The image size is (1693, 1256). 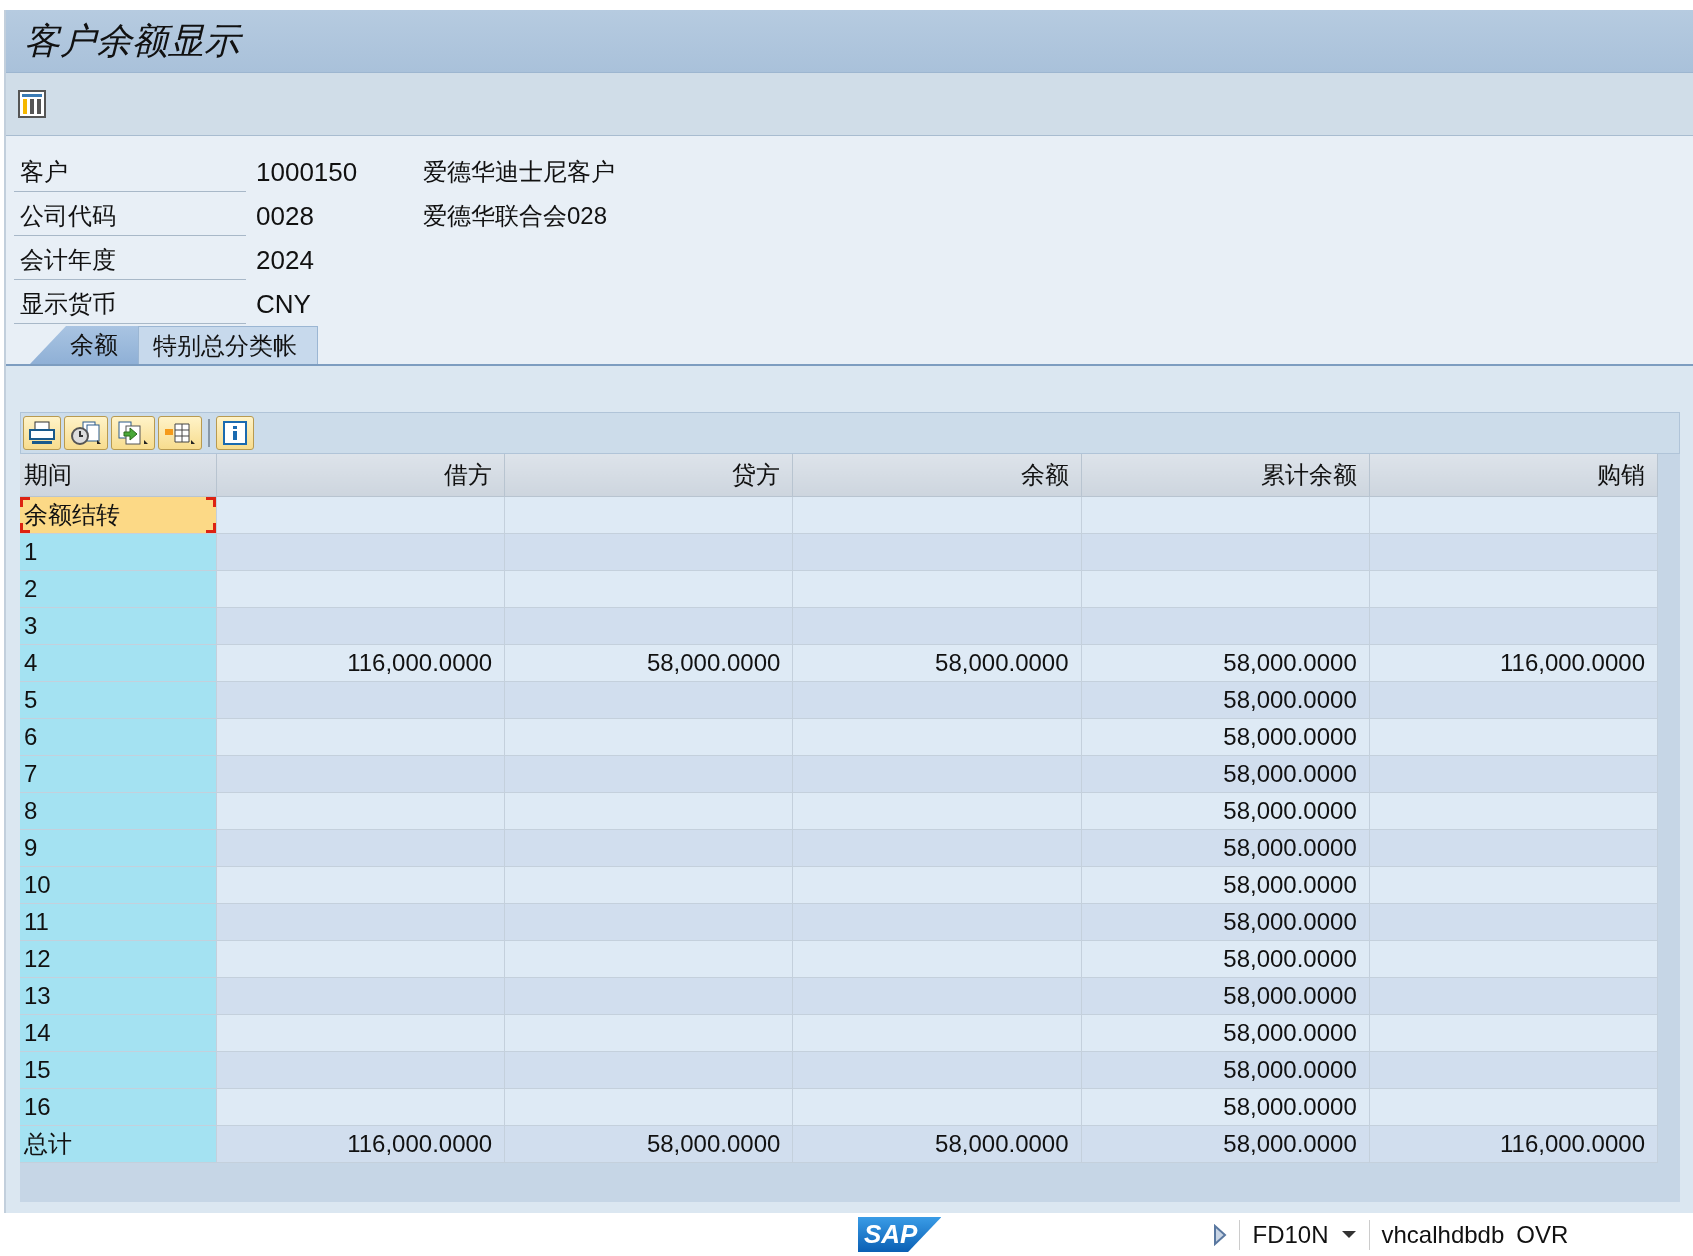 What do you see at coordinates (118, 885) in the screenshot?
I see `period-cell: 10` at bounding box center [118, 885].